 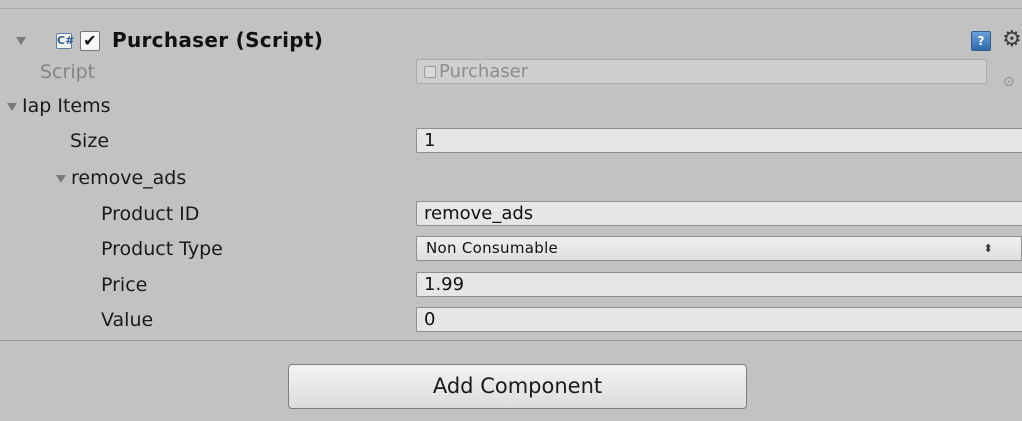 I want to click on script-field: Purchaser, so click(x=701, y=71).